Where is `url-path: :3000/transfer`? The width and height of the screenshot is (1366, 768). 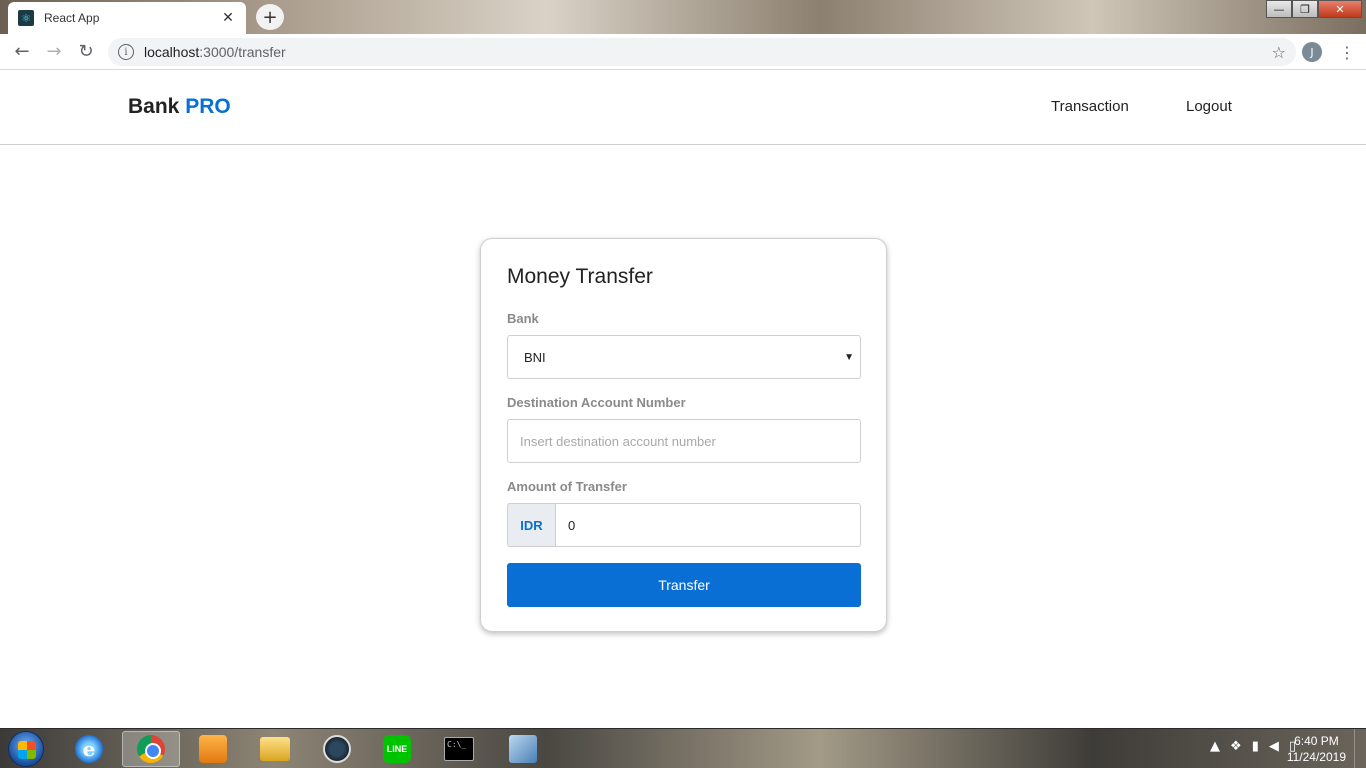
url-path: :3000/transfer is located at coordinates (242, 52).